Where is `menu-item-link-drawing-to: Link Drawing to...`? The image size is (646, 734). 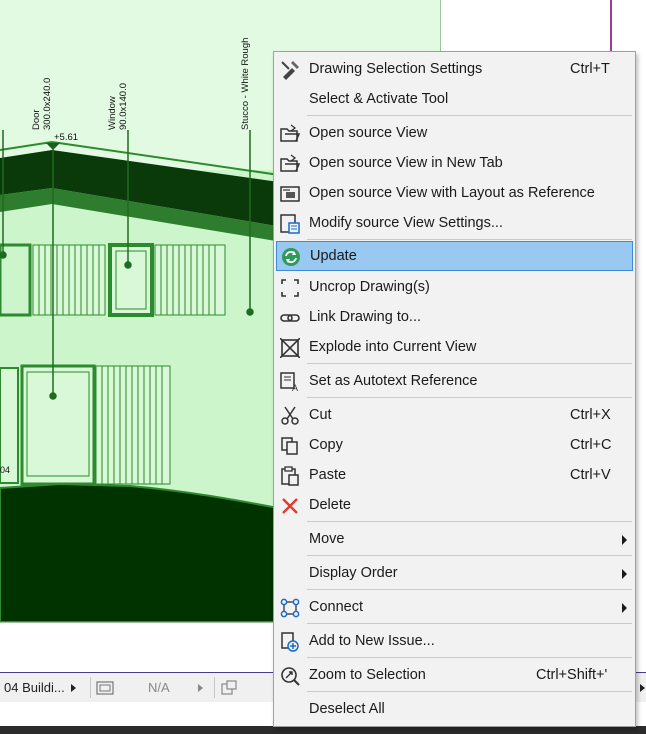 menu-item-link-drawing-to: Link Drawing to... is located at coordinates (454, 318).